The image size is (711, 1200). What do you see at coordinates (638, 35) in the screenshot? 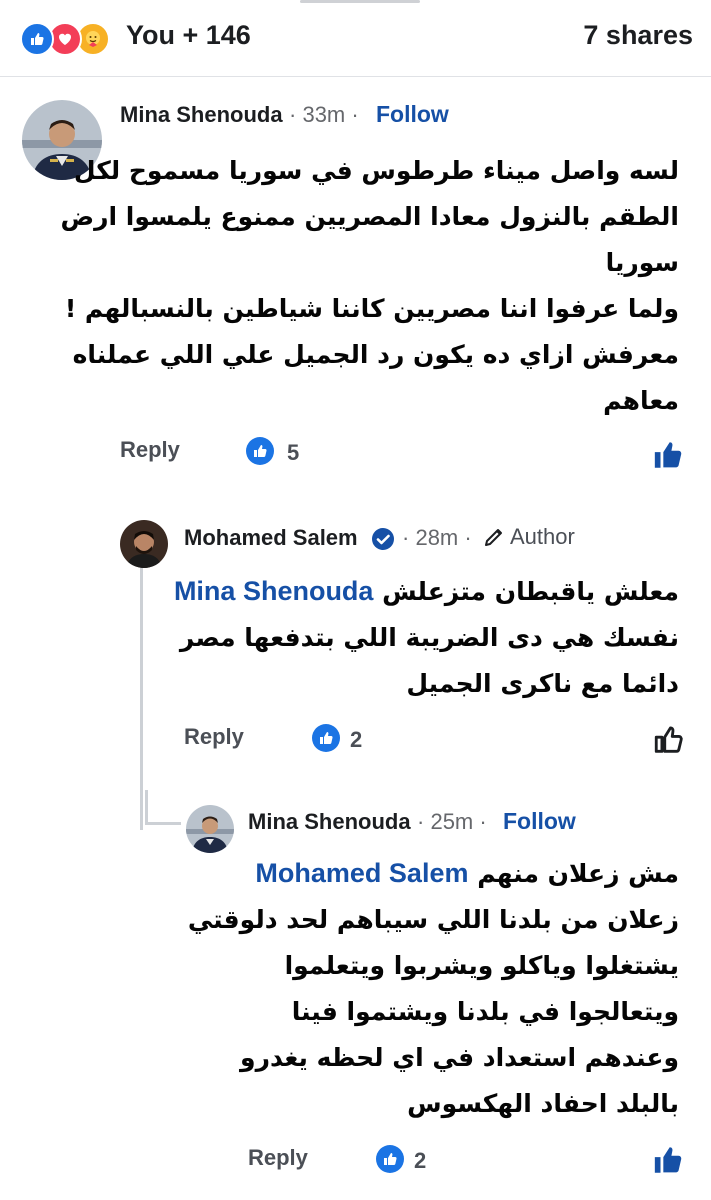
I see `shares-count: 7 shares` at bounding box center [638, 35].